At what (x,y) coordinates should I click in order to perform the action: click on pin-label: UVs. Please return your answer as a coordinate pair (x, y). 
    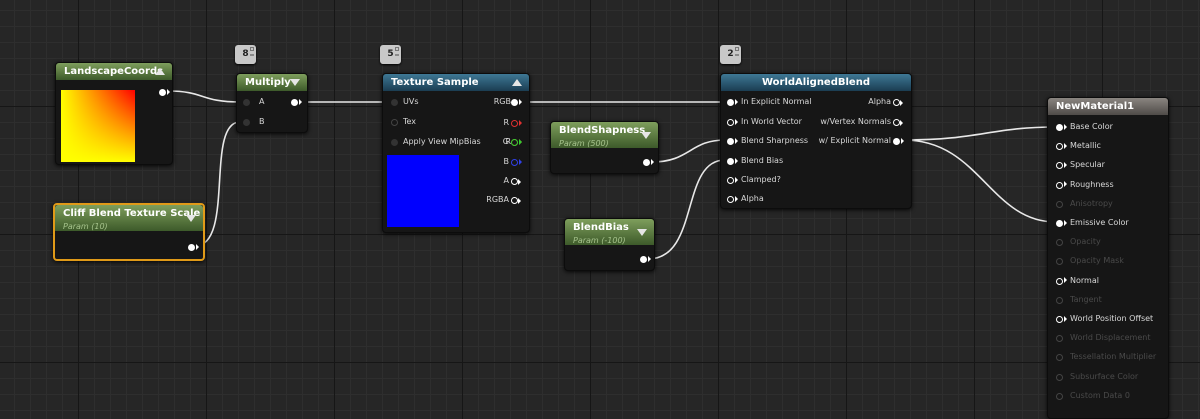
    Looking at the image, I should click on (411, 101).